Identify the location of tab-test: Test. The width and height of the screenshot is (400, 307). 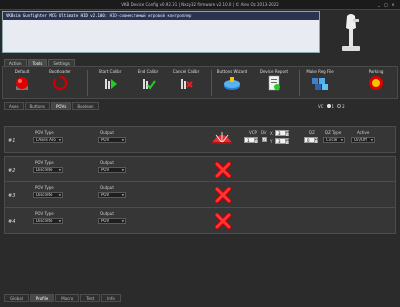
(90, 298).